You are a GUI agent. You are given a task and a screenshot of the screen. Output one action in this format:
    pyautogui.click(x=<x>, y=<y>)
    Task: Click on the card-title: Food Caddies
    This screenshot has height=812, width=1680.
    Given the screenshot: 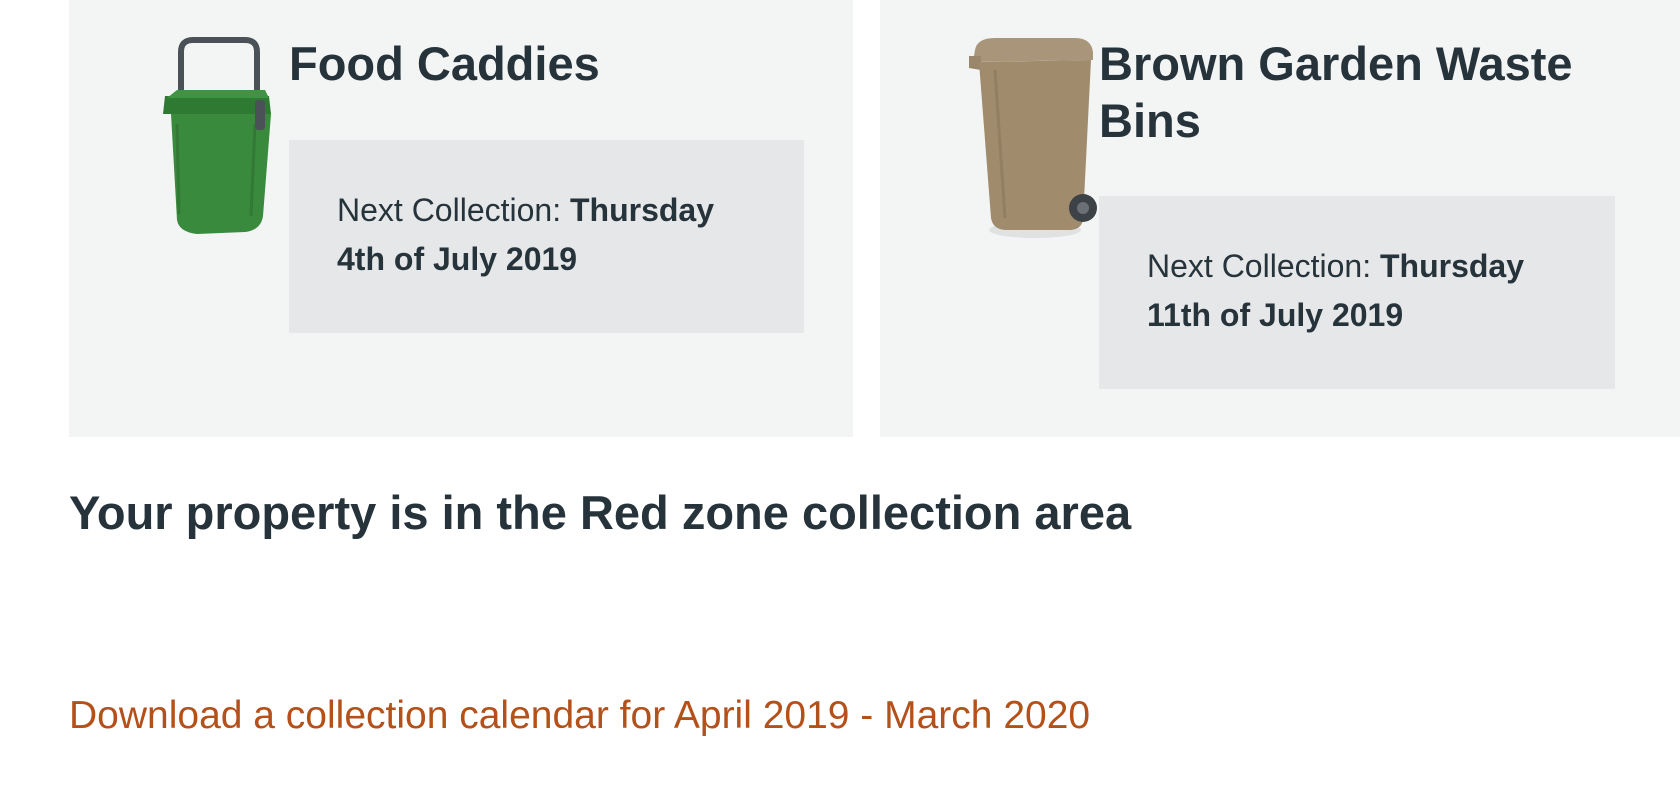 What is the action you would take?
    pyautogui.click(x=444, y=63)
    